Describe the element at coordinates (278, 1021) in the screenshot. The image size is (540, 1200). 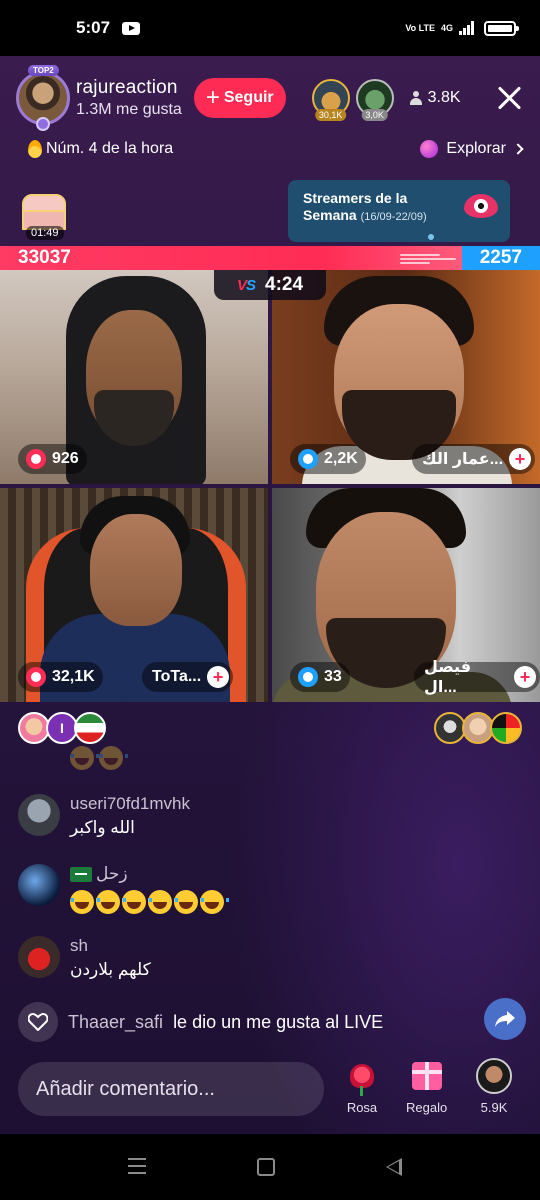
I see `like-text: le dio un me gusta al LIVE` at that location.